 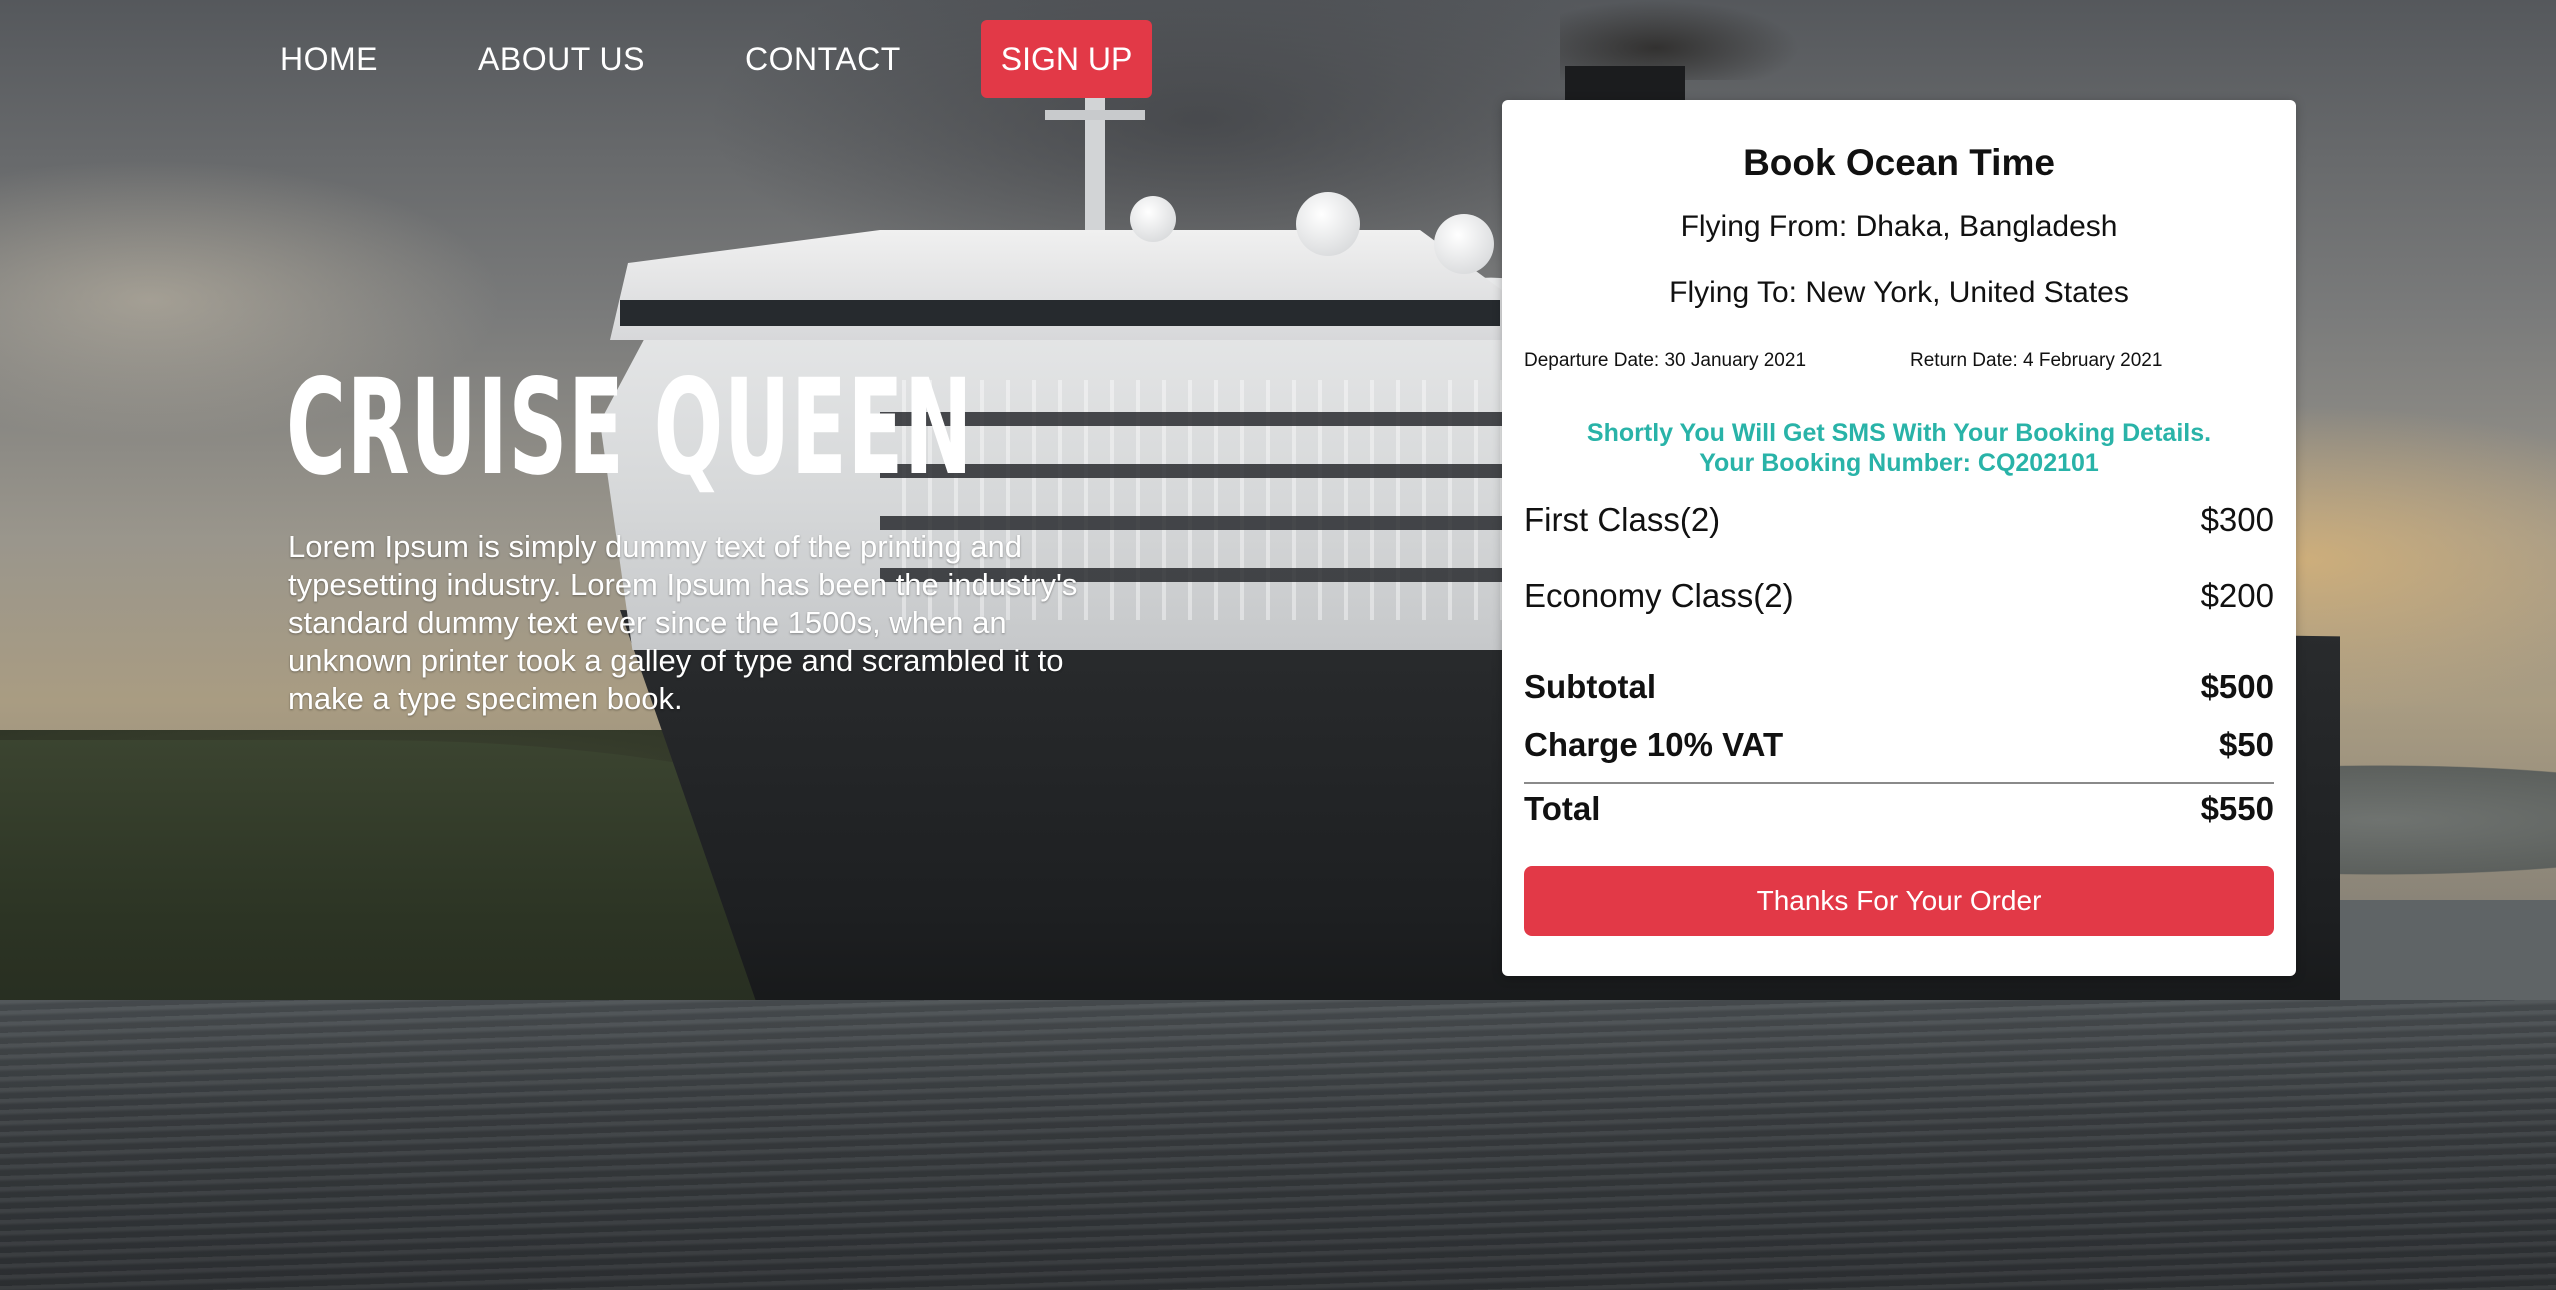 I want to click on vat-amount: $50, so click(x=2246, y=744).